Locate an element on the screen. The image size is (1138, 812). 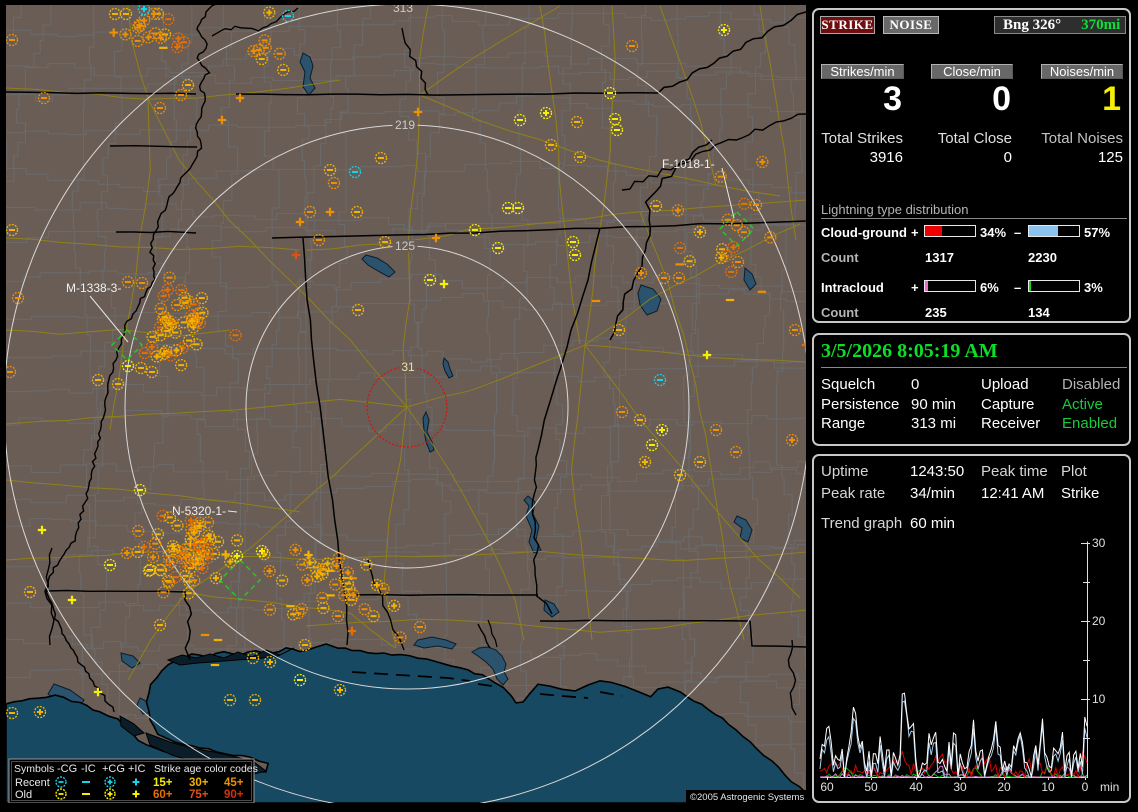
svg-text: 50 is located at coordinates (871, 787).